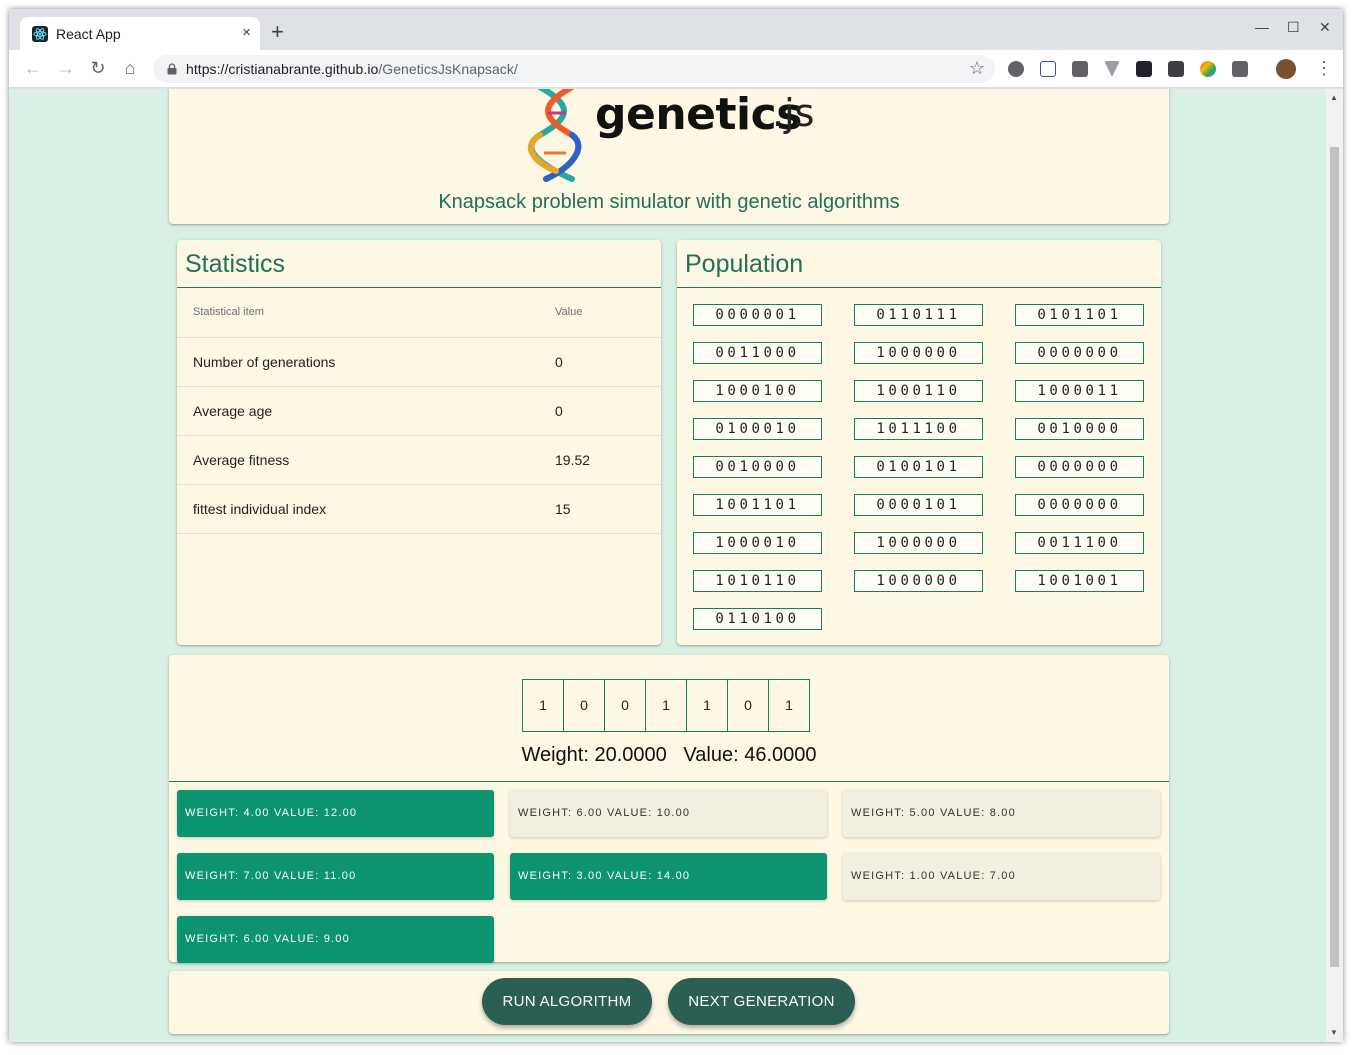 The width and height of the screenshot is (1356, 1055). I want to click on weight-value-summary: Weight: 20.0000 Value: 46.0000, so click(669, 755).